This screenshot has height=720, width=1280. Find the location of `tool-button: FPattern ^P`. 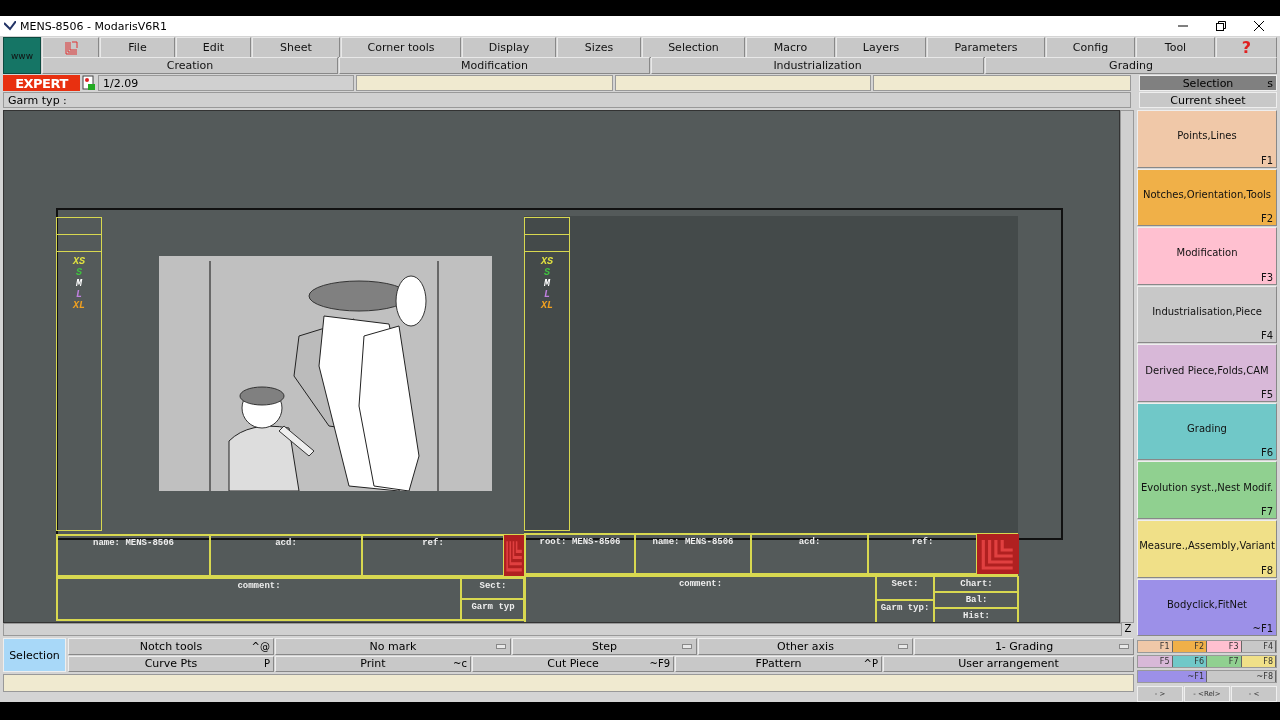

tool-button: FPattern ^P is located at coordinates (778, 663).